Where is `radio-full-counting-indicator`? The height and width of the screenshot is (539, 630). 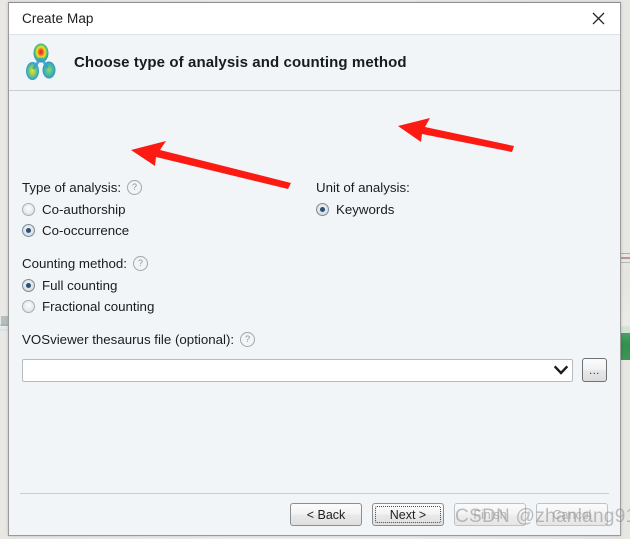
radio-full-counting-indicator is located at coordinates (28, 285).